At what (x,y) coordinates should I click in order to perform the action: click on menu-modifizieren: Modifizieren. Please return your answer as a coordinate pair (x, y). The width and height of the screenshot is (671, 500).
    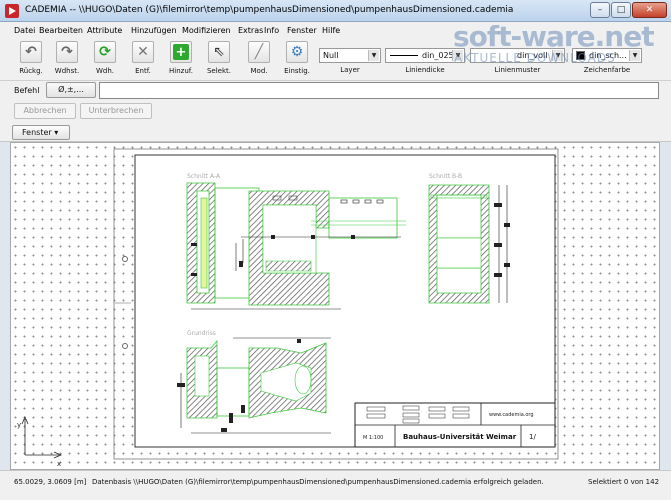
    Looking at the image, I should click on (206, 30).